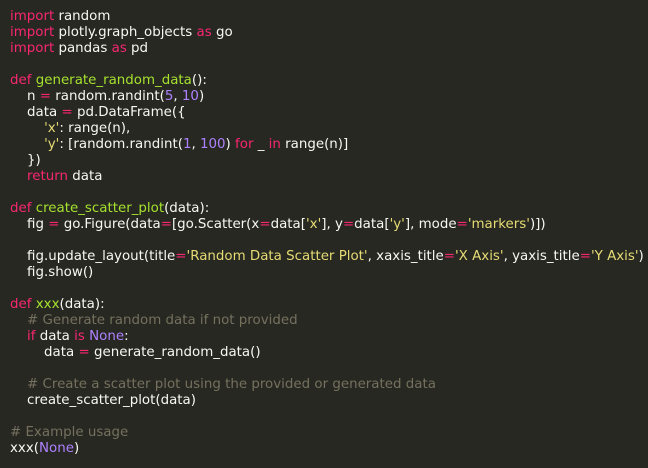 The height and width of the screenshot is (468, 648). I want to click on code-line: if data is None:, so click(327, 337).